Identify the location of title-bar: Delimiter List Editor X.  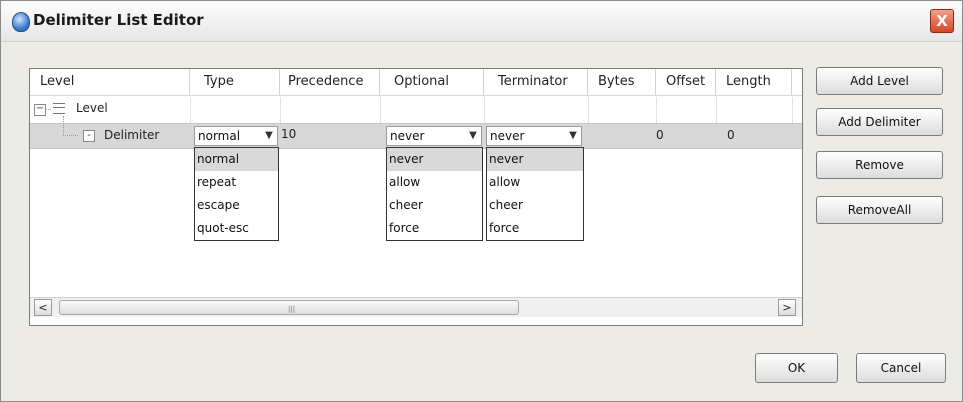
(481, 21).